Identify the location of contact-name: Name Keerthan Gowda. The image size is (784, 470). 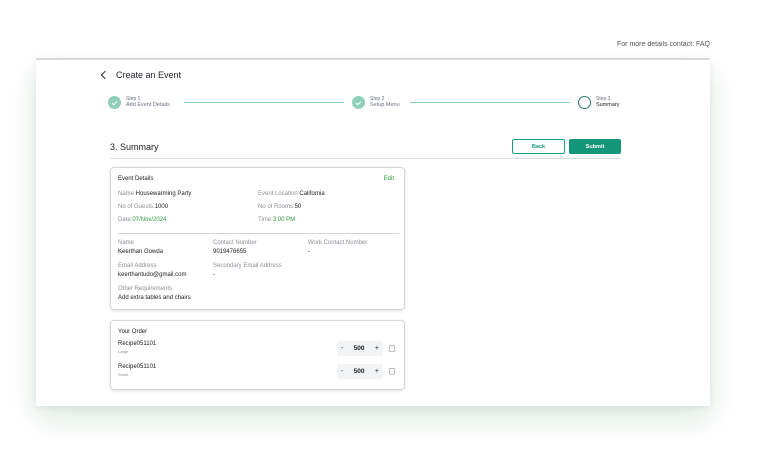
(140, 247).